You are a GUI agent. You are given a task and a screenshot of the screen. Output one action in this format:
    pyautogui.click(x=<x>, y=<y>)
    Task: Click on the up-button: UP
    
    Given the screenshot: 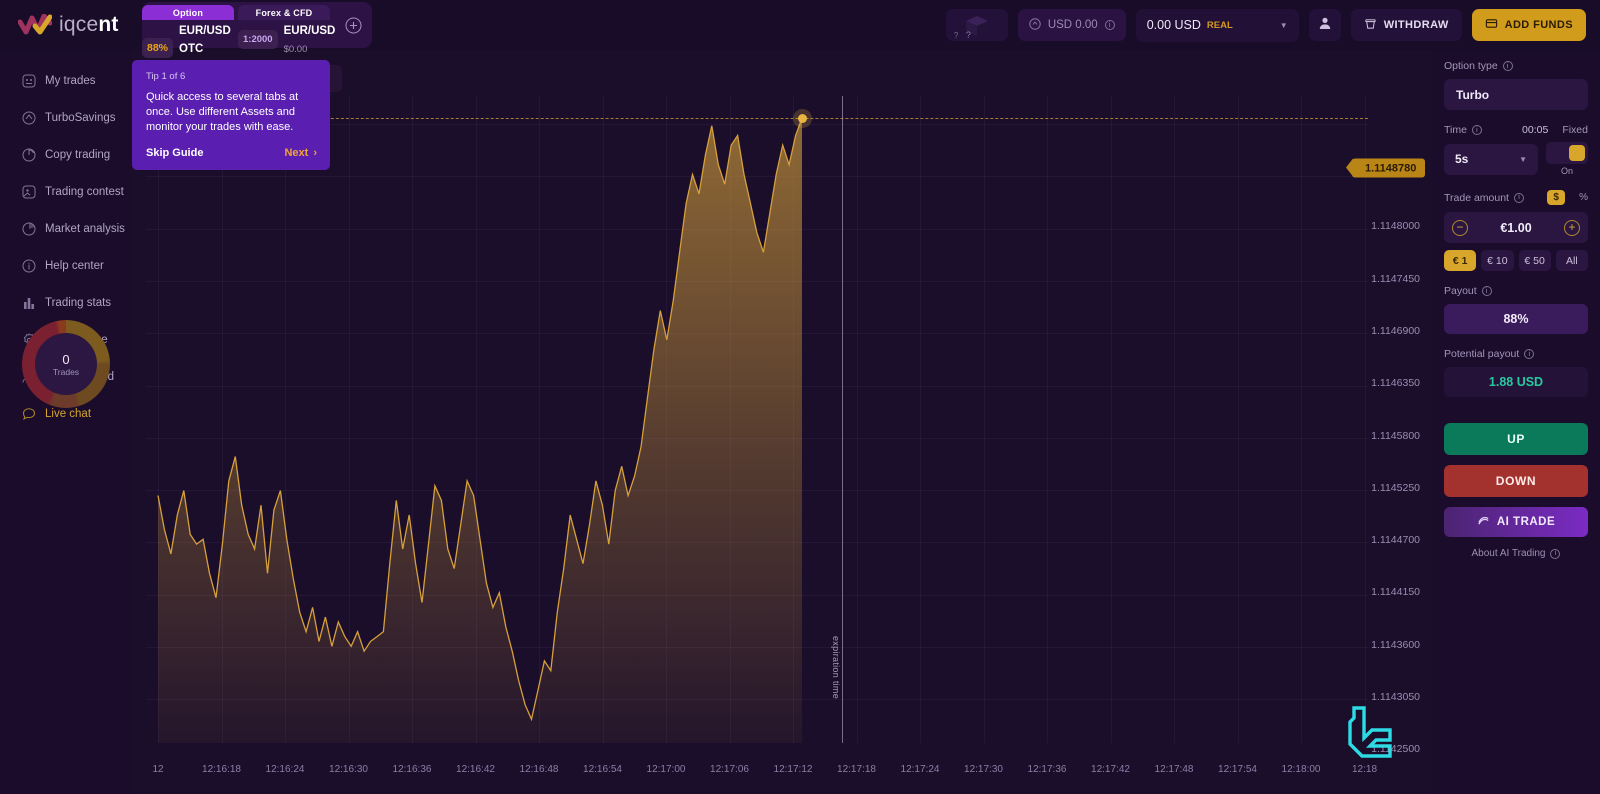 What is the action you would take?
    pyautogui.click(x=1516, y=439)
    